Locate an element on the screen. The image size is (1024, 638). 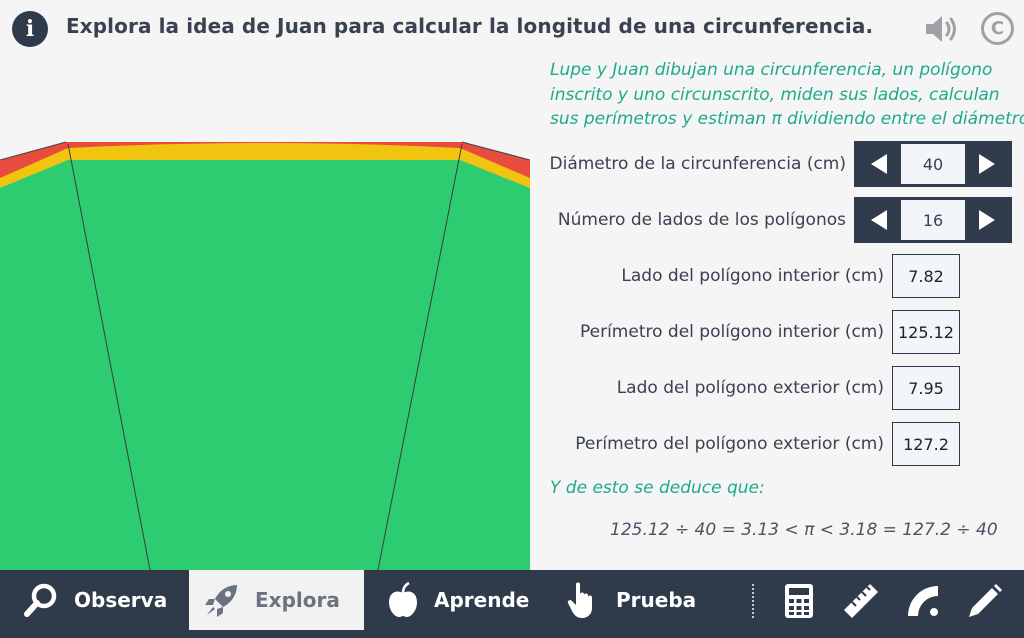
inner-side-label: Lado del polígono interior (cm) is located at coordinates (752, 276).